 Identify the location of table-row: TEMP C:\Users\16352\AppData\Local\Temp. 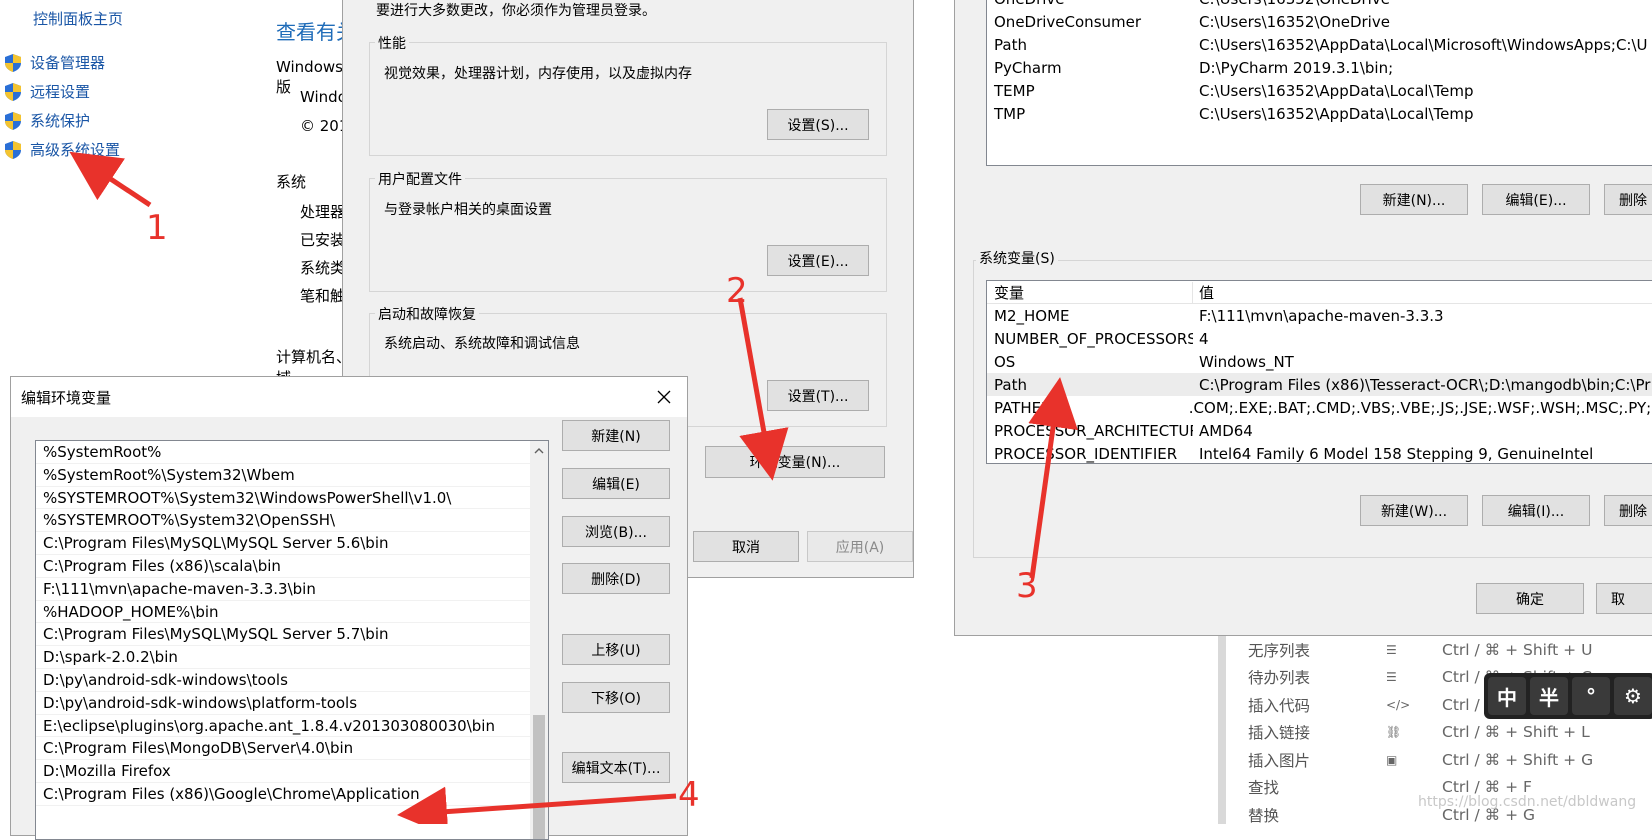
(1317, 90).